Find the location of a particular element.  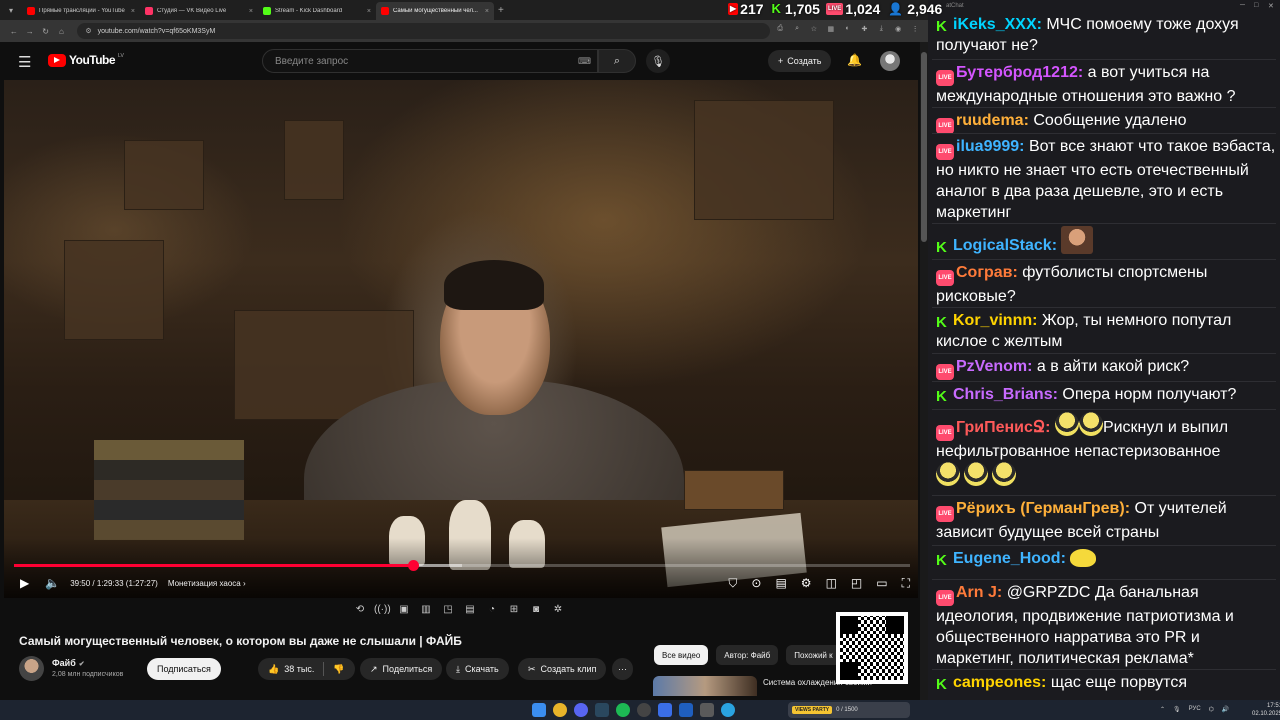

site-info-icon: ⚙ is located at coordinates (88, 31).